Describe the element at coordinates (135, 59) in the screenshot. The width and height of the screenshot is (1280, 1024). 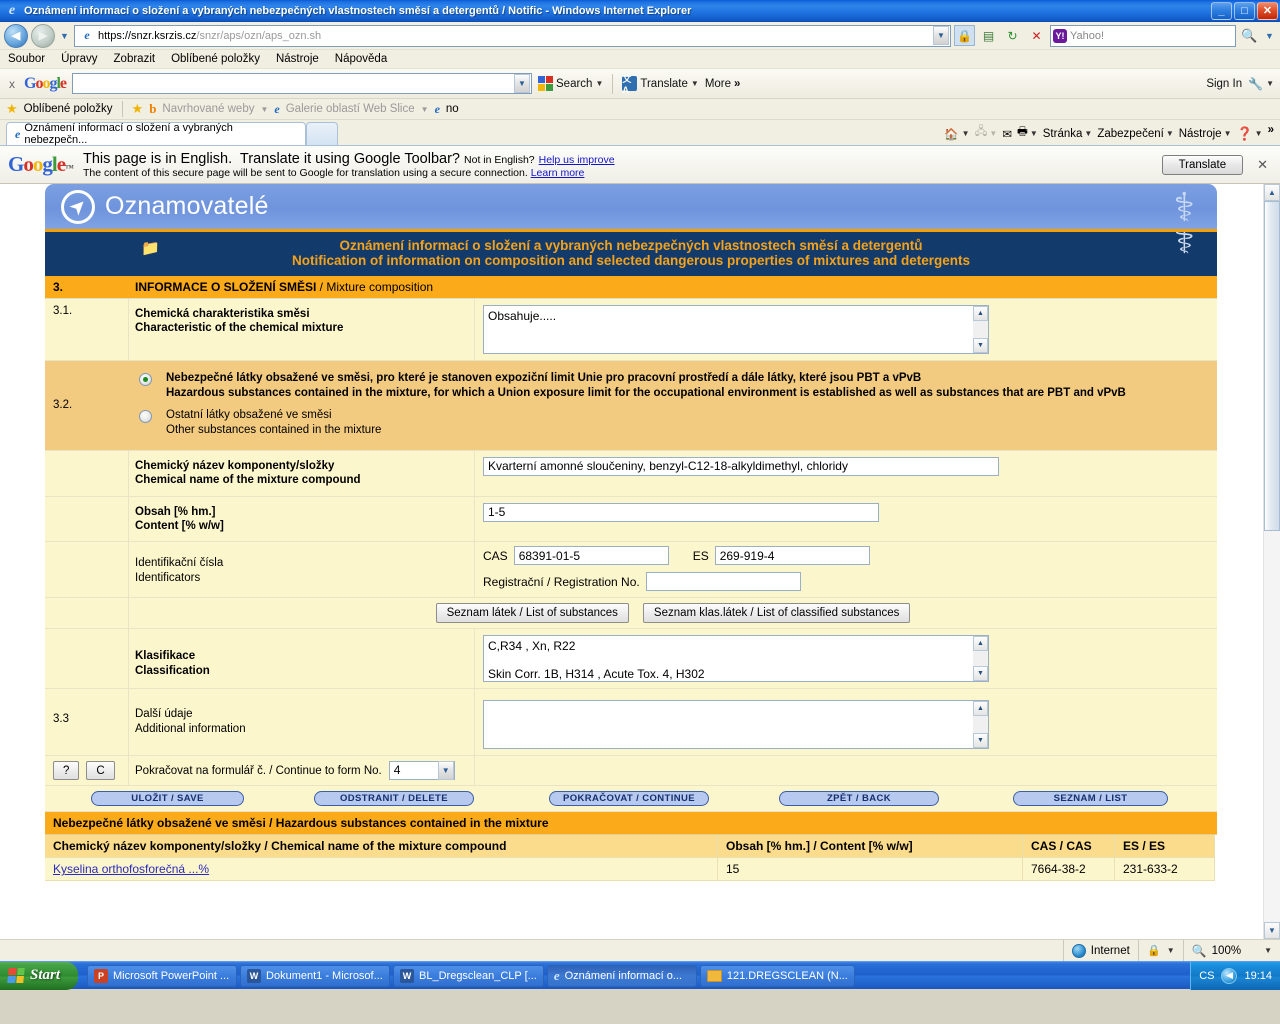
I see `menu-item-zobrazit: Zobrazit` at that location.